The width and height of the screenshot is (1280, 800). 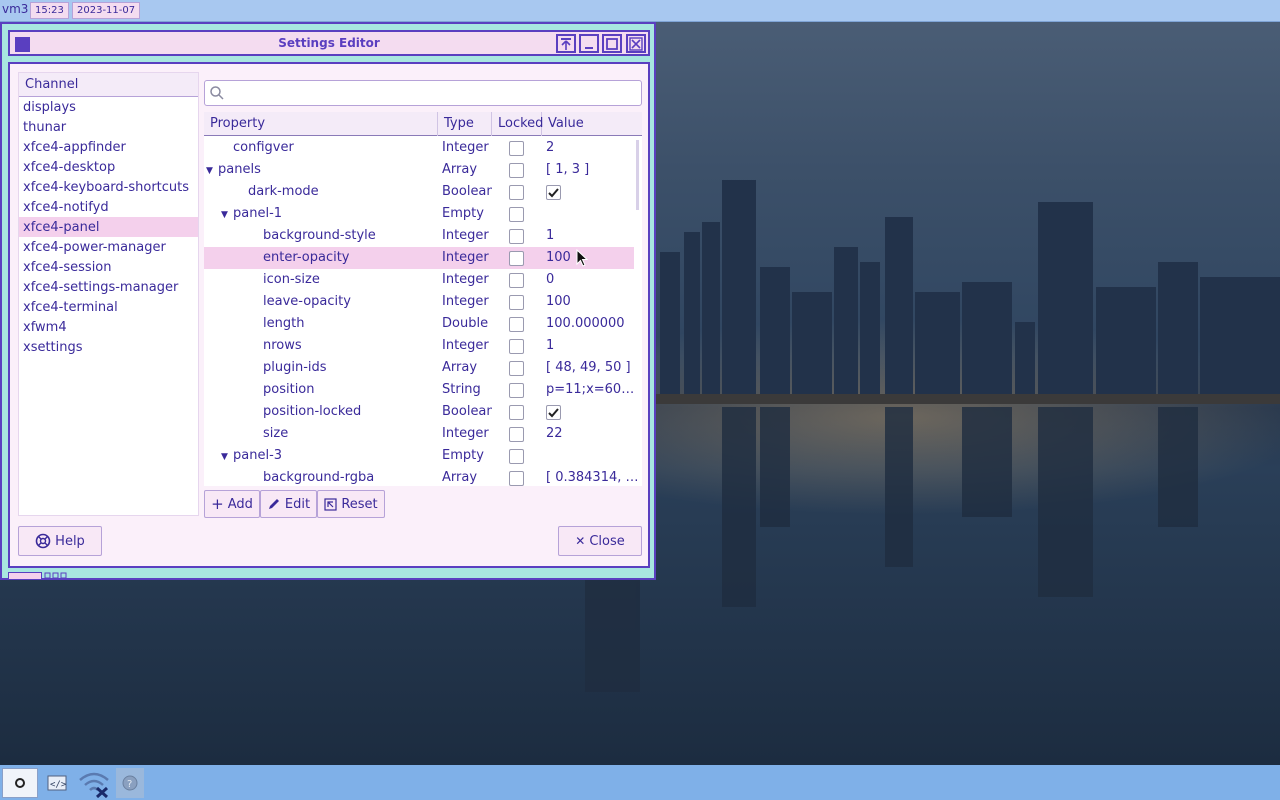 What do you see at coordinates (283, 191) in the screenshot?
I see `property-name: dark-mode` at bounding box center [283, 191].